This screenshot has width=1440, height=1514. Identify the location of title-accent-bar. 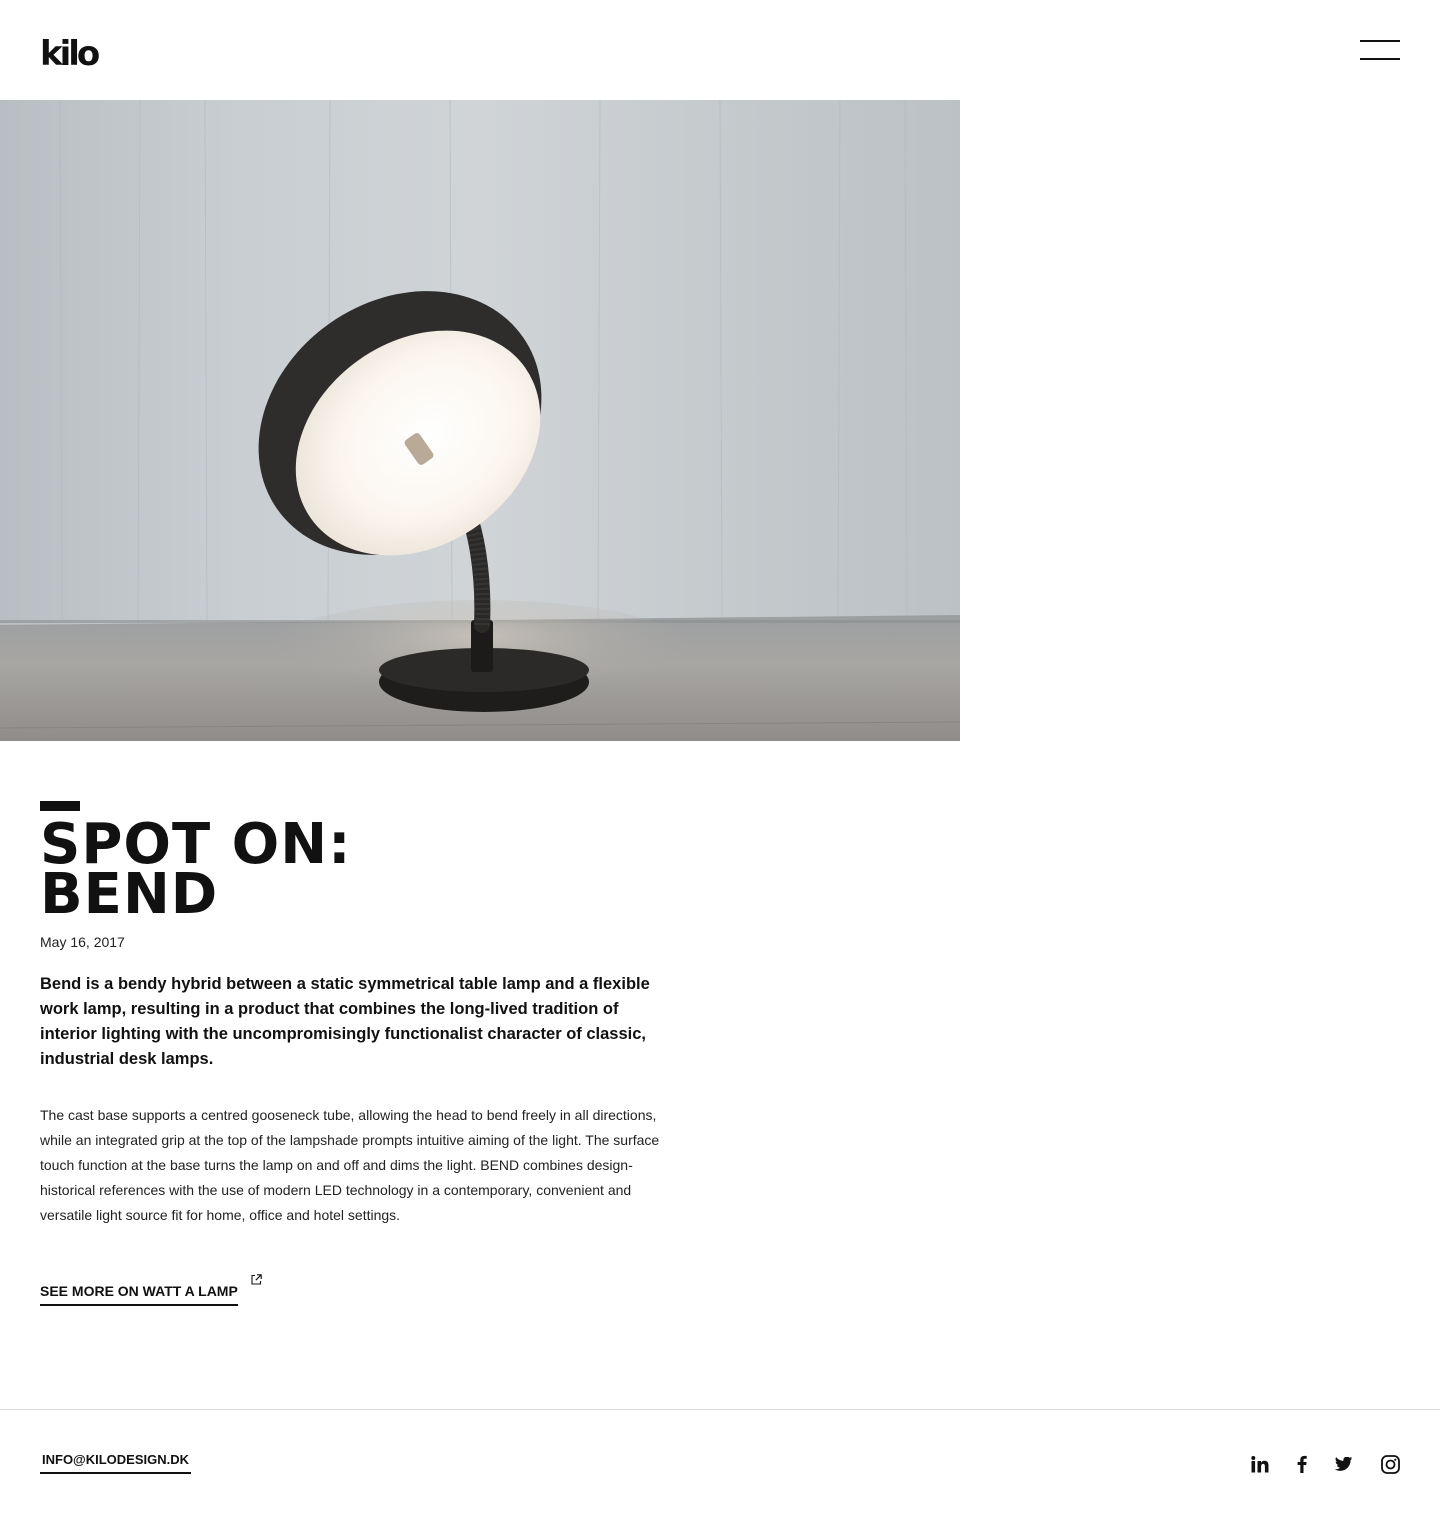
(60, 806).